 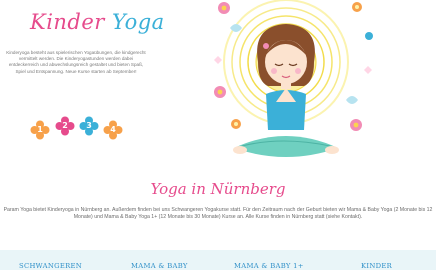 I want to click on flower-label: 1, so click(x=40, y=129).